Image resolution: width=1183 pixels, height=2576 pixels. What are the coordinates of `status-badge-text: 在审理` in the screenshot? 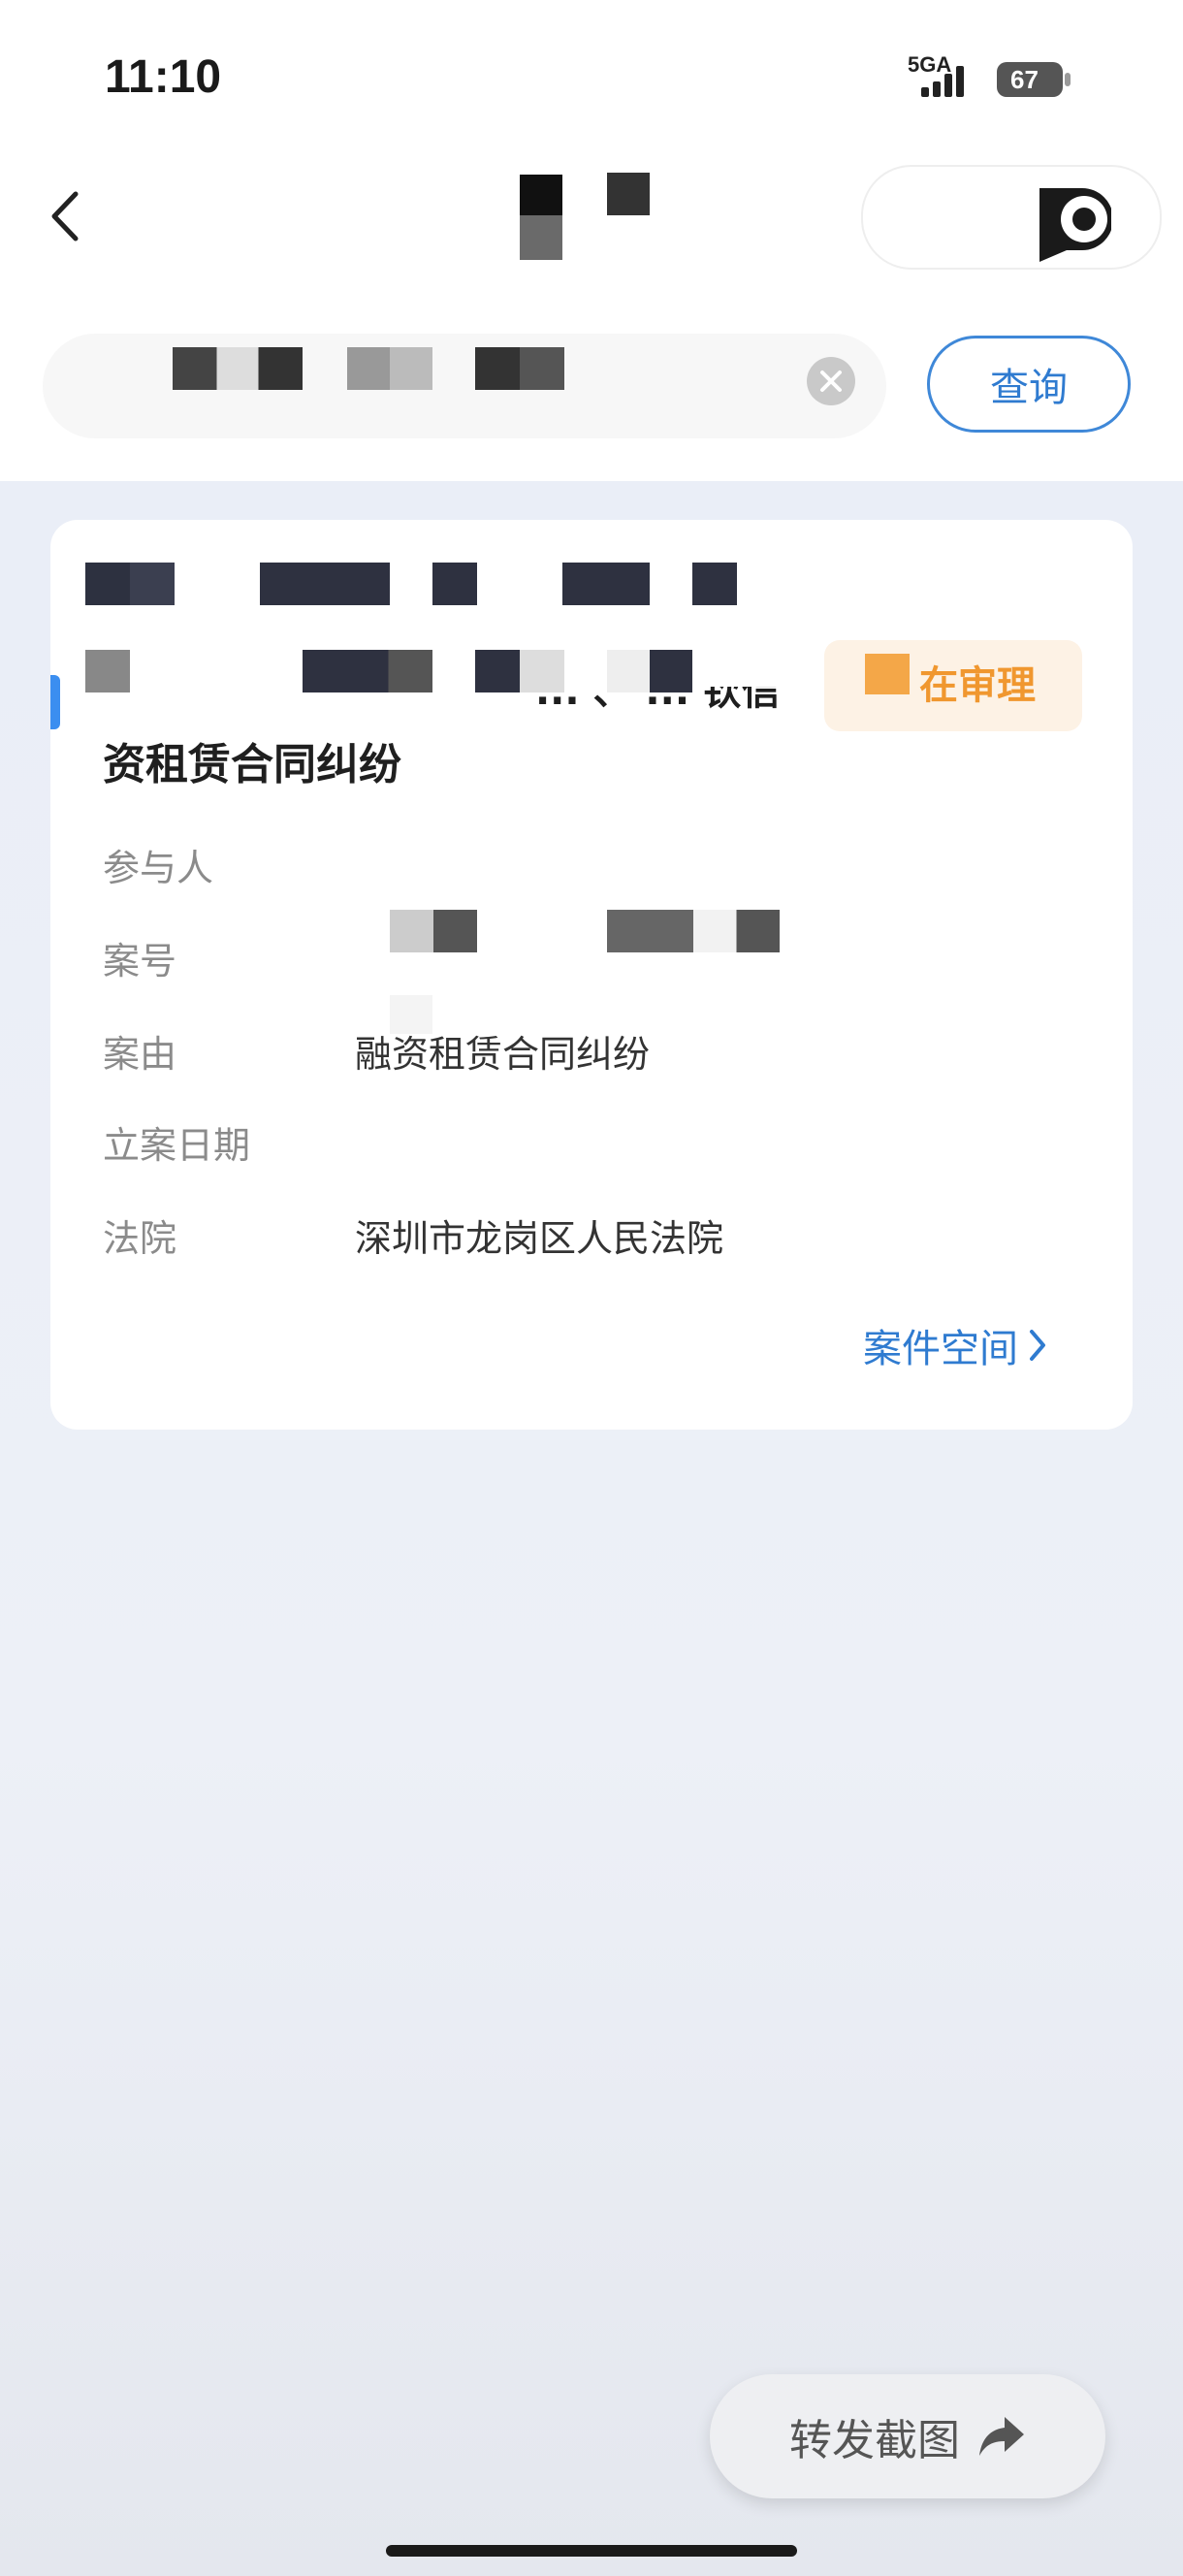 It's located at (977, 685).